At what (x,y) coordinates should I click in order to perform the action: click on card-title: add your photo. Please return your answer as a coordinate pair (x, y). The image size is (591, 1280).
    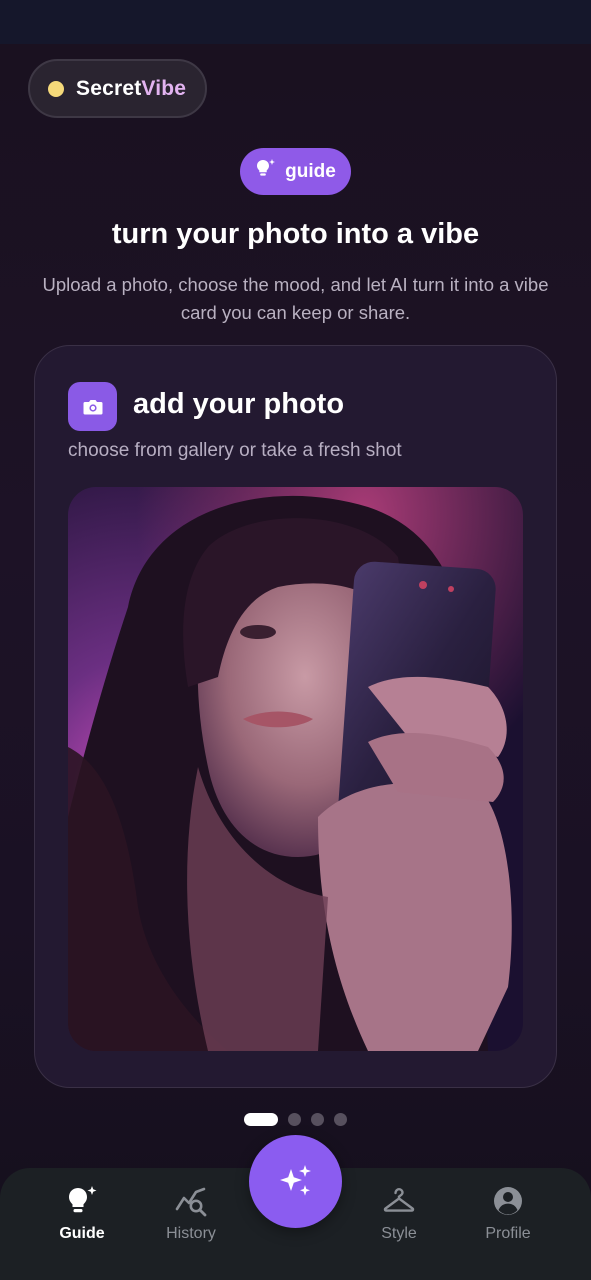
    Looking at the image, I should click on (239, 404).